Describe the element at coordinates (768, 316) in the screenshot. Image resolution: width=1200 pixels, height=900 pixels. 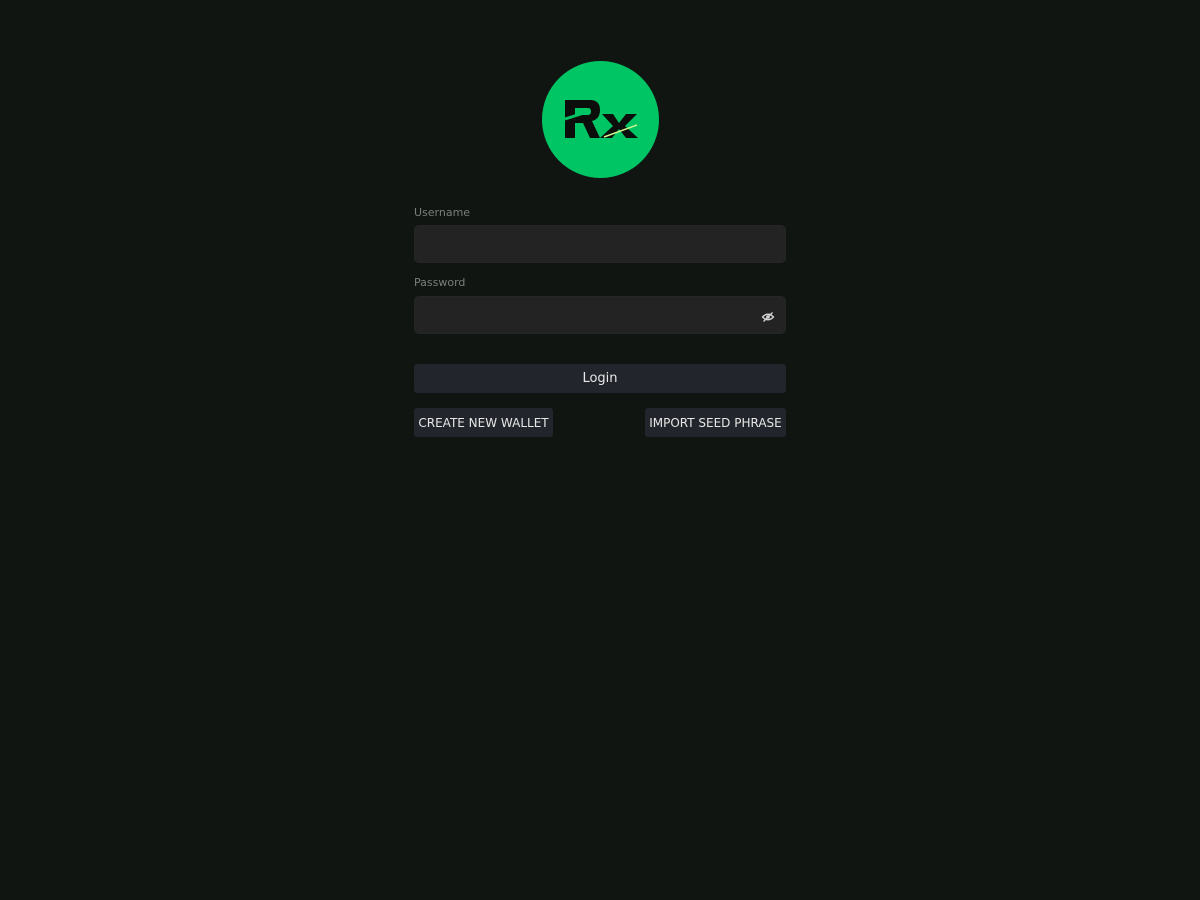
I see `eye-slash-icon` at that location.